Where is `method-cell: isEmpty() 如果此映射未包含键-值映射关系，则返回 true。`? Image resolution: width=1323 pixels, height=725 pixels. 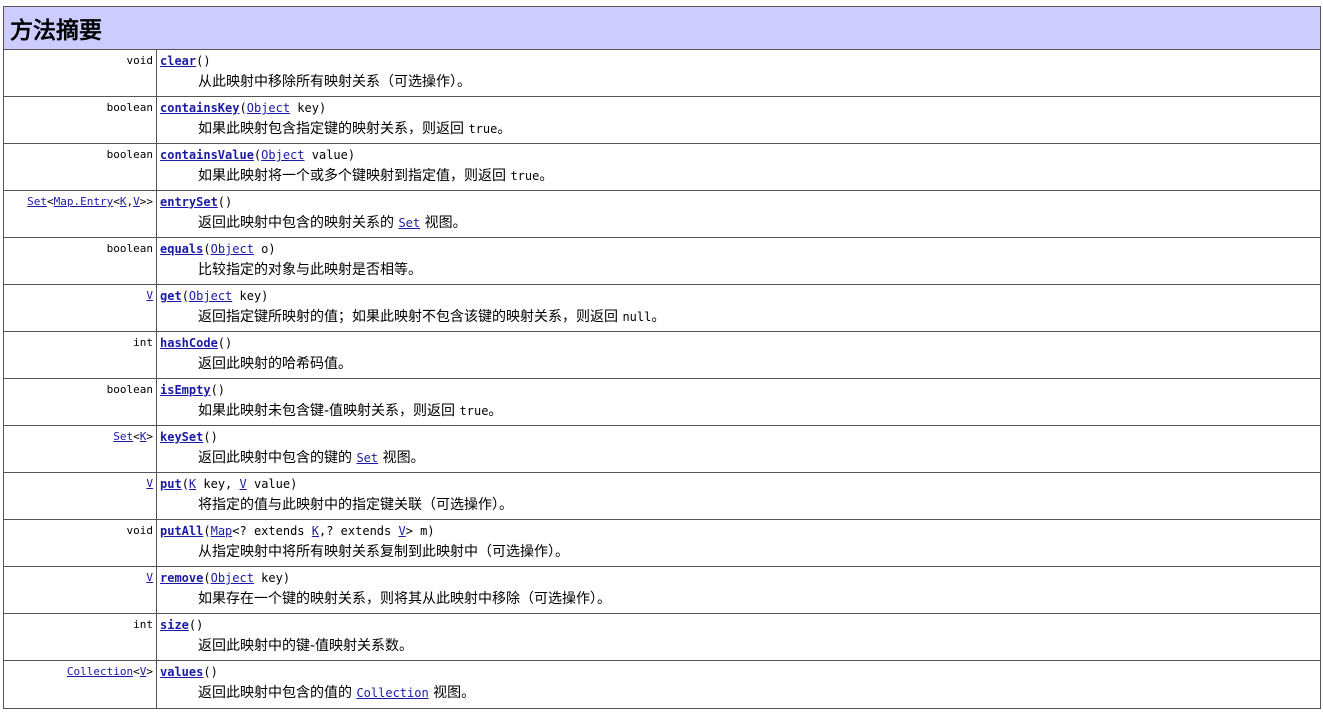 method-cell: isEmpty() 如果此映射未包含键-值映射关系，则返回 true。 is located at coordinates (738, 402).